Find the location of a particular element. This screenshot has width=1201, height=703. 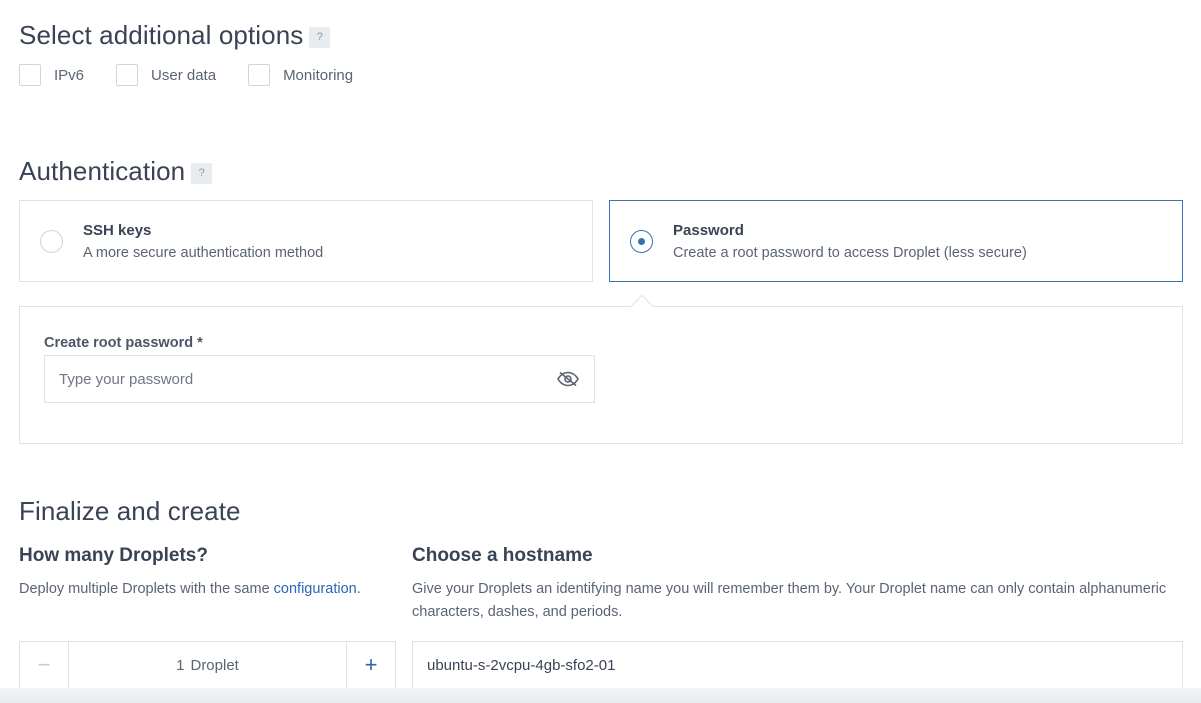

root-password-label: Create root password * is located at coordinates (123, 343).